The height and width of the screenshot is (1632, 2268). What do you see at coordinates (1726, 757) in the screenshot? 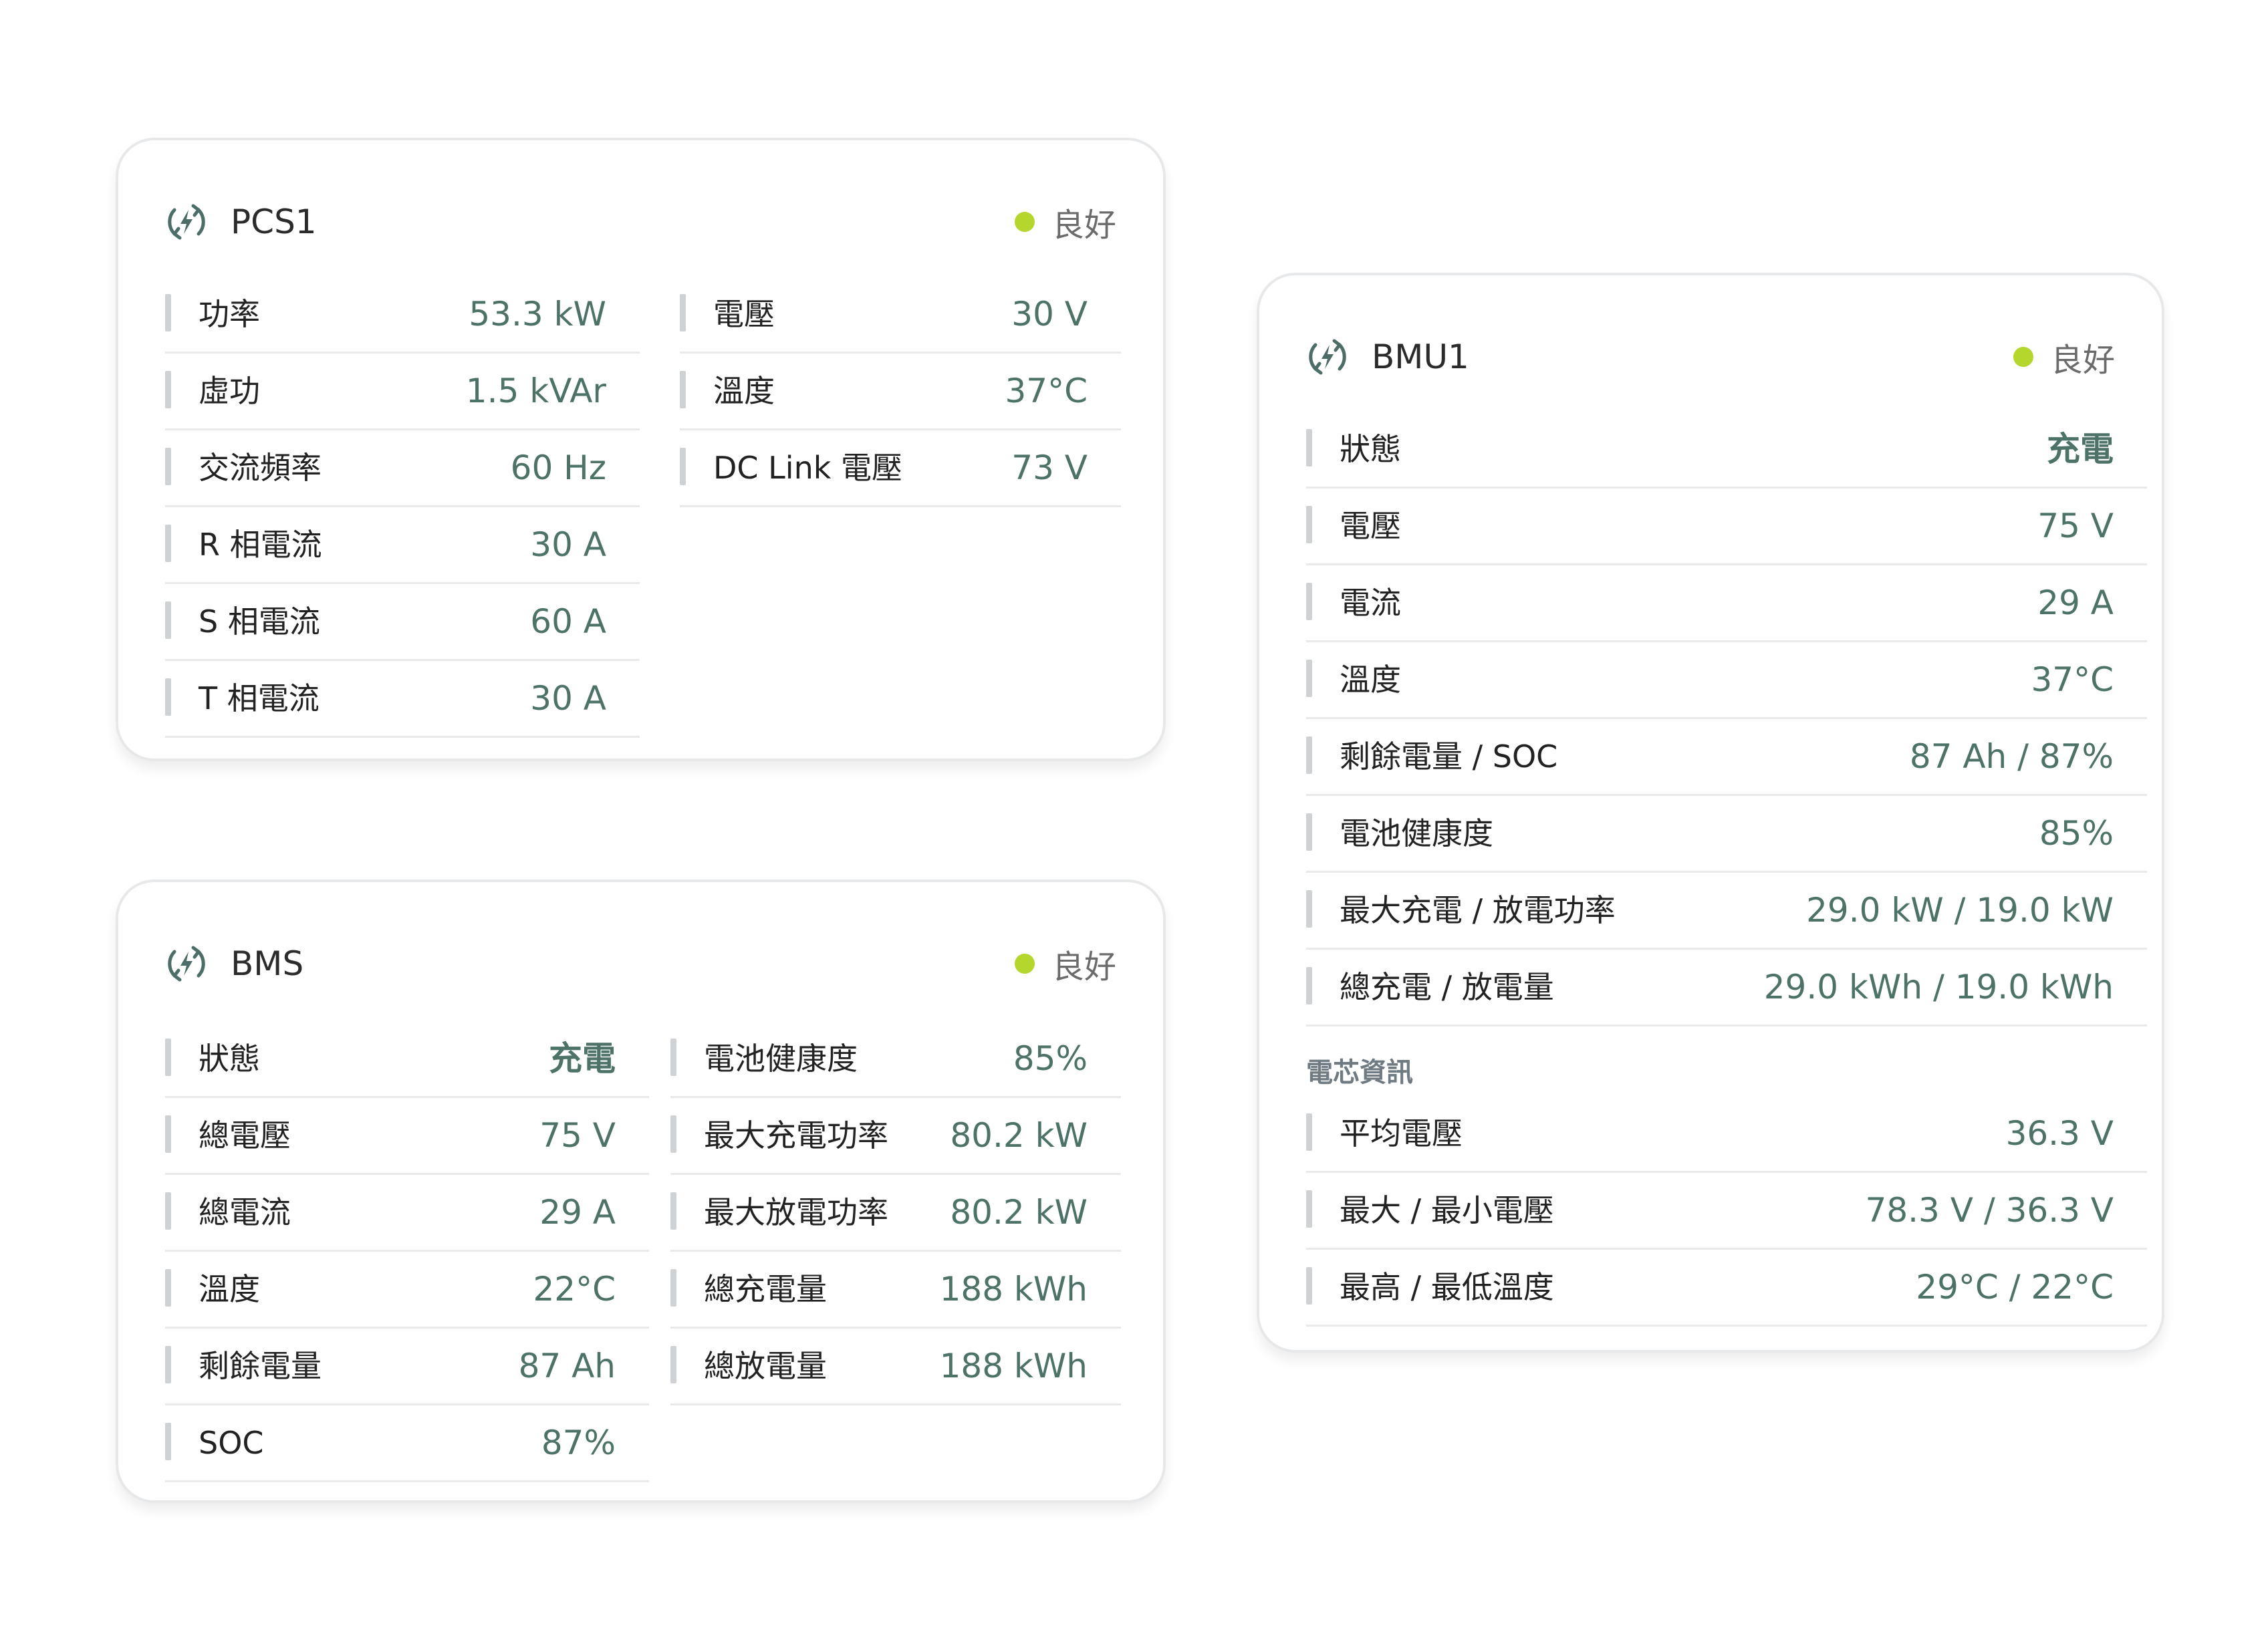
I see `data-row: 剩餘電量 / SOC 87 Ah / 87%` at bounding box center [1726, 757].